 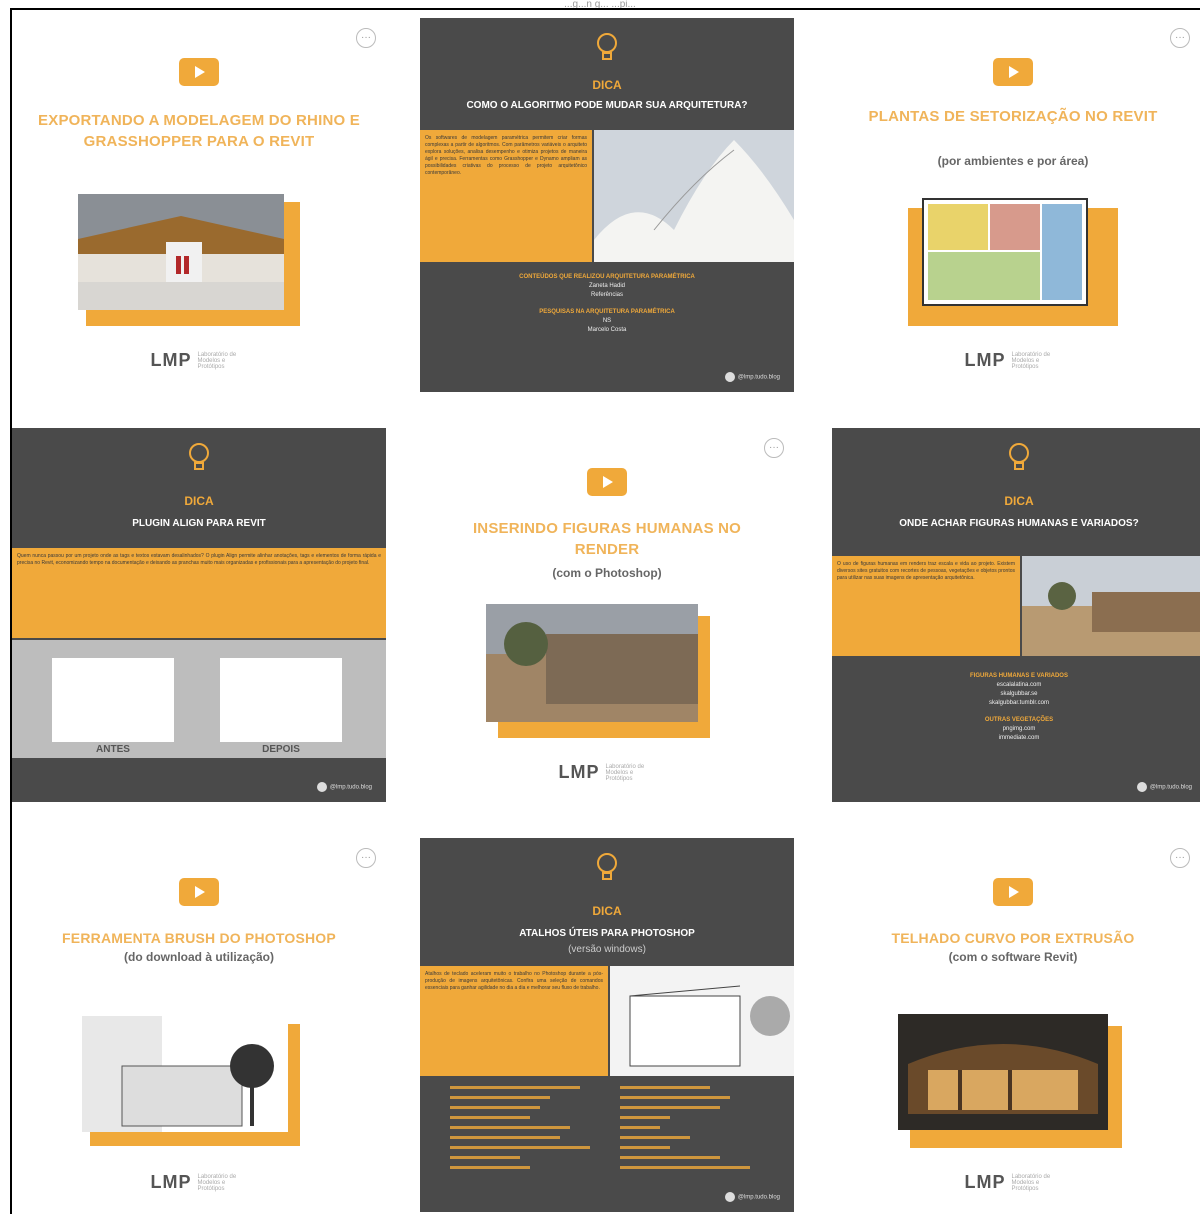 I want to click on post-subtitle: (por ambientes e por área), so click(x=1013, y=161).